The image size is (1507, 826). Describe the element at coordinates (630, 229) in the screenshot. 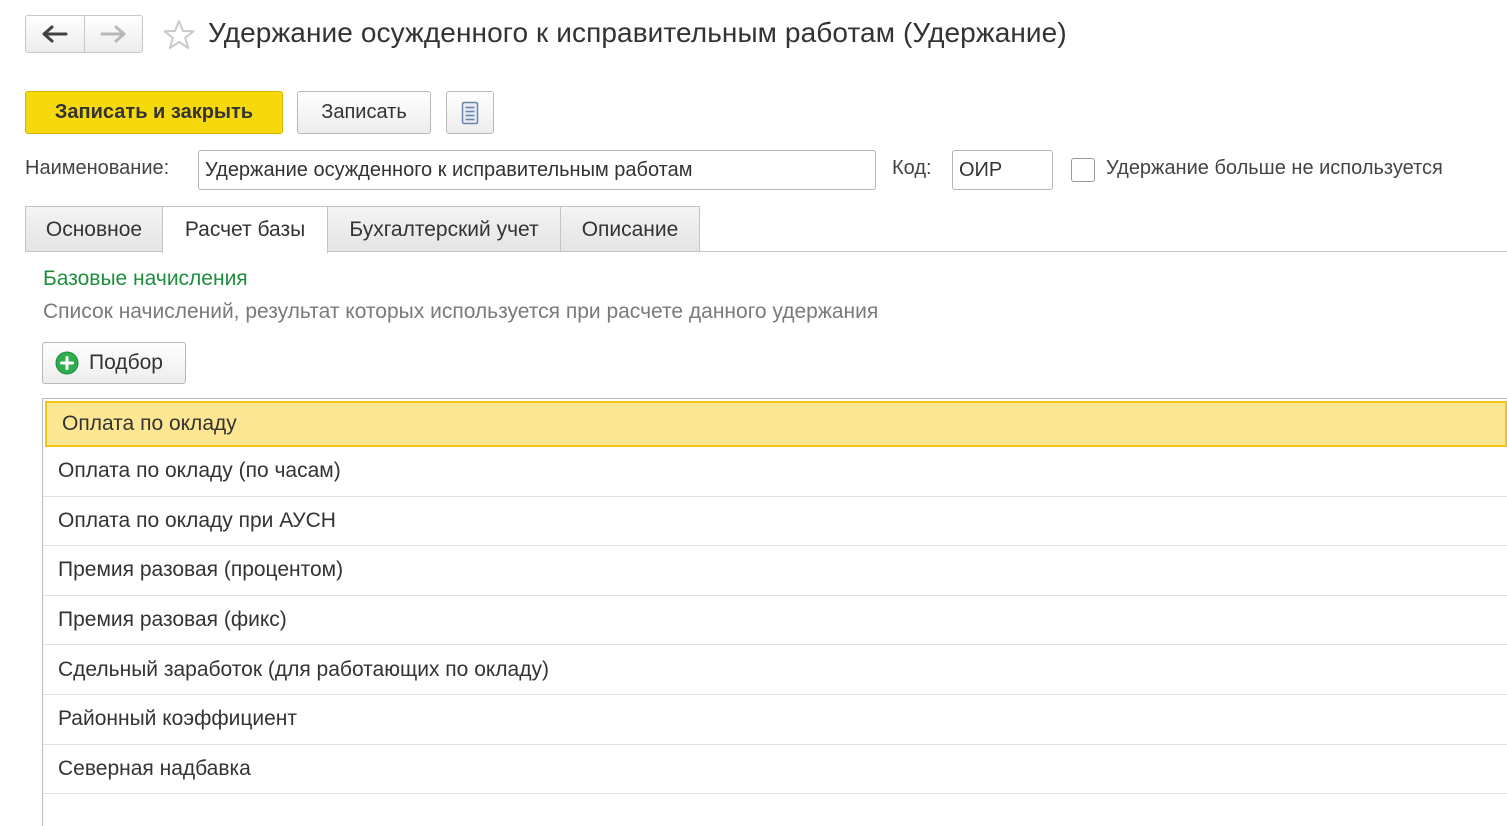

I see `tab-description: Описание` at that location.